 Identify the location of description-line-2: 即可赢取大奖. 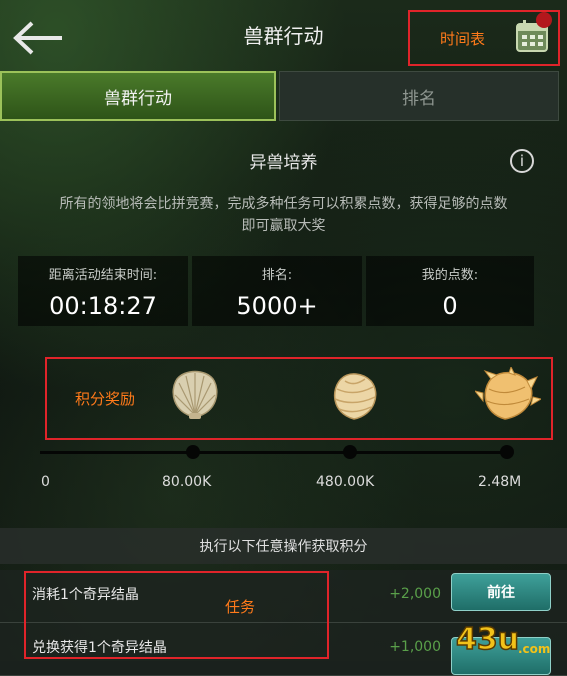
(283, 226).